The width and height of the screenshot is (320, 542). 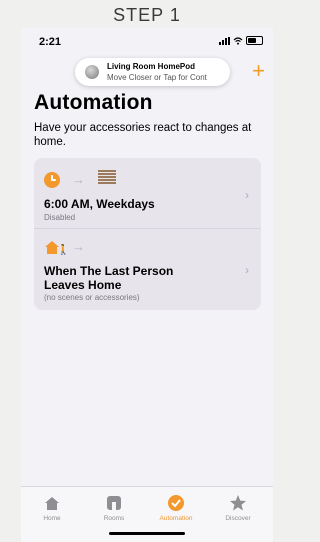 What do you see at coordinates (151, 66) in the screenshot?
I see `homepod-title: Living Room HomePod` at bounding box center [151, 66].